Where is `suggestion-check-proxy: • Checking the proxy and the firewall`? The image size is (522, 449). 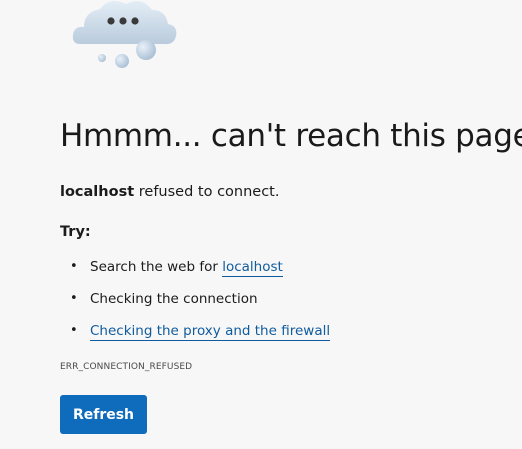 suggestion-check-proxy: • Checking the proxy and the firewall is located at coordinates (195, 336).